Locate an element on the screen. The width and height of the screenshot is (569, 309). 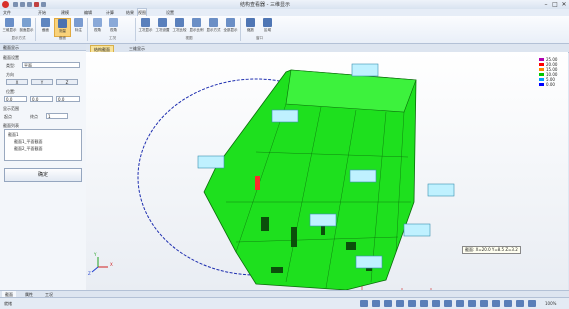
menu-tab: 开始 is located at coordinates (42, 12).